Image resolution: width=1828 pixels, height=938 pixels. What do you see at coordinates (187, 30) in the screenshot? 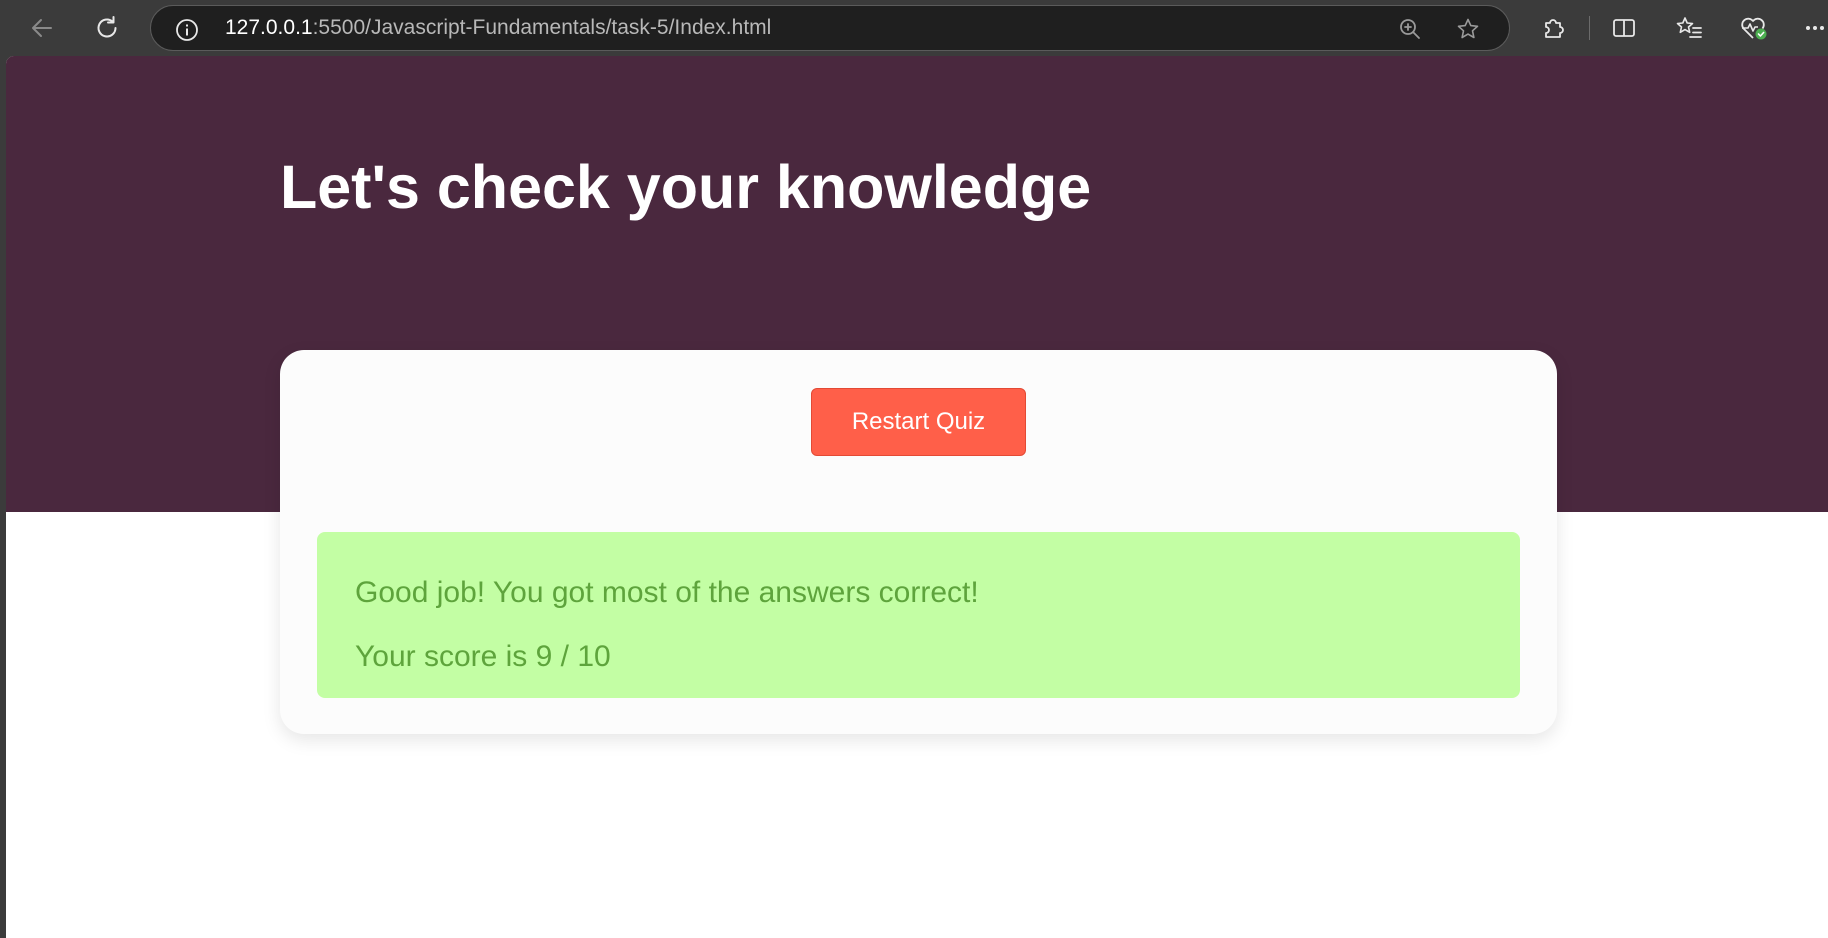
I see `info-icon` at bounding box center [187, 30].